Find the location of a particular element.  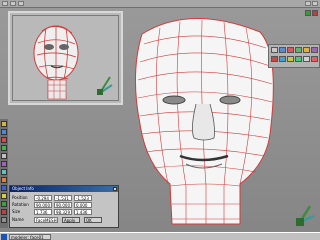

apply-button: Apply is located at coordinates (71, 220).